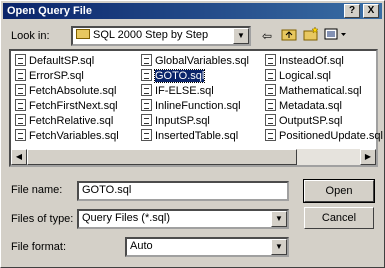 This screenshot has height=268, width=385. Describe the element at coordinates (352, 11) in the screenshot. I see `help-button: ?` at that location.